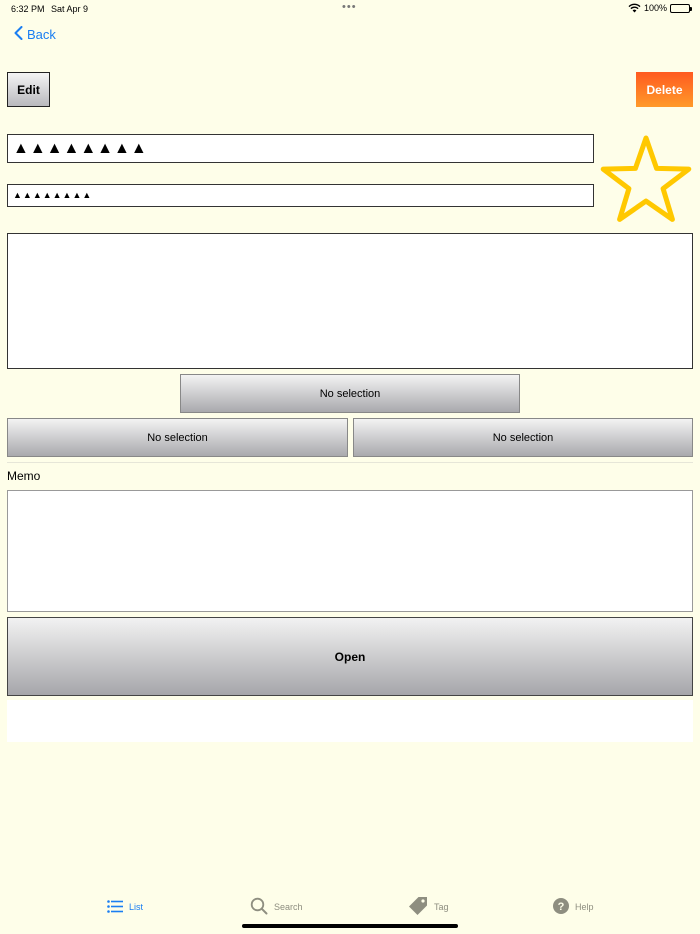 The height and width of the screenshot is (934, 700). What do you see at coordinates (634, 8) in the screenshot?
I see `wifi-icon` at bounding box center [634, 8].